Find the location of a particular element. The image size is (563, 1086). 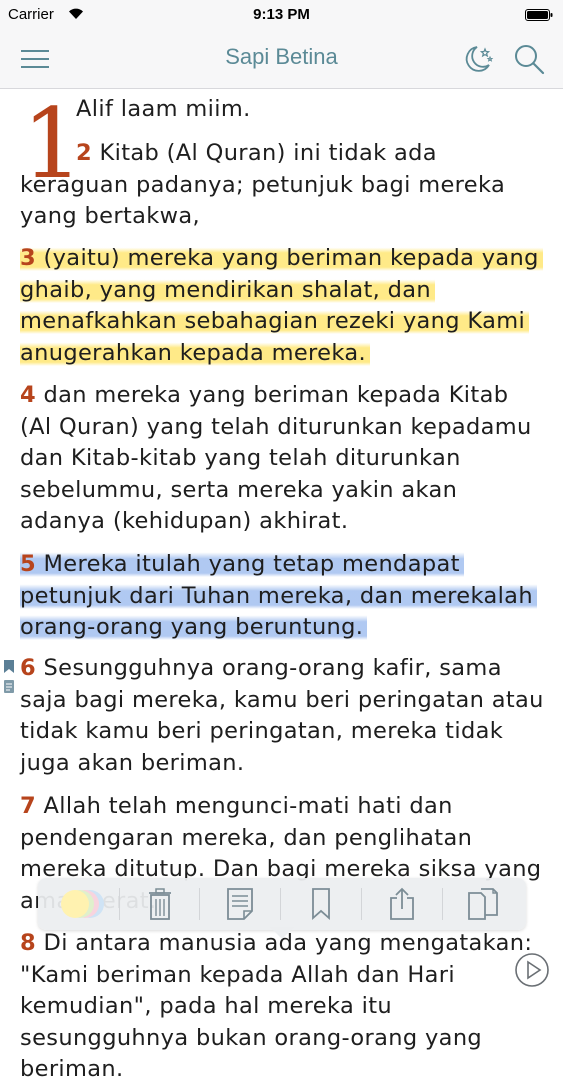

play-audio-icon is located at coordinates (532, 970).